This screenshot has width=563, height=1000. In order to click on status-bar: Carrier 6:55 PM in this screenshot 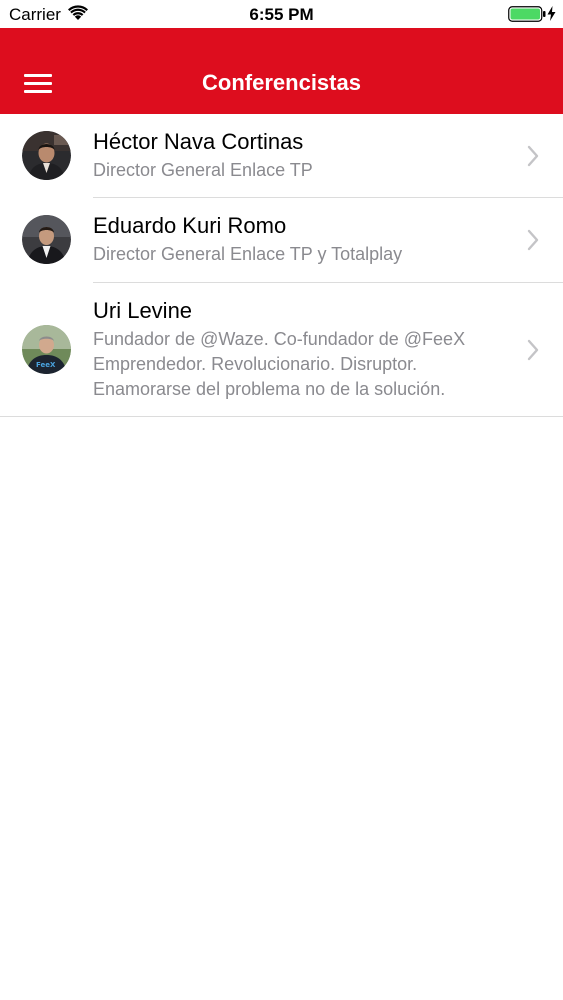, I will do `click(281, 14)`.